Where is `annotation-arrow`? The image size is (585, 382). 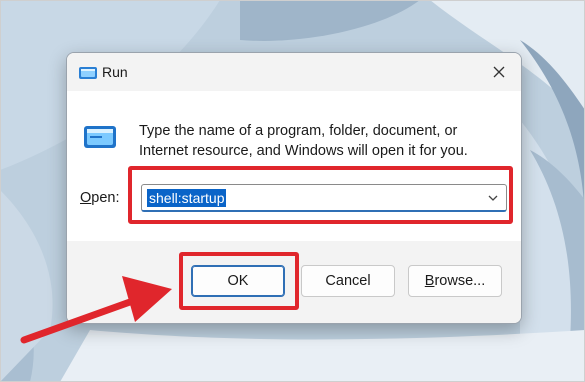
annotation-arrow is located at coordinates (96, 310).